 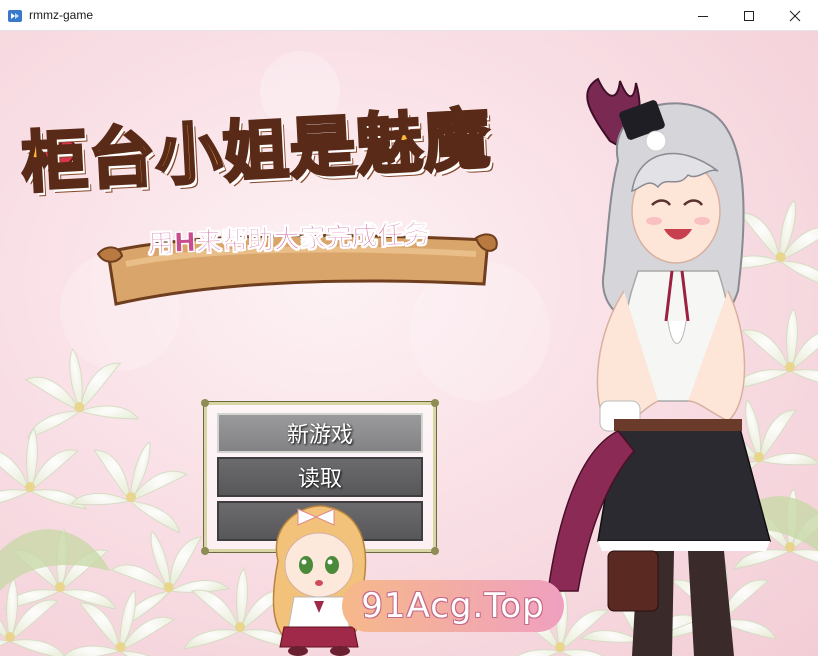 I want to click on minimize-icon, so click(x=703, y=16).